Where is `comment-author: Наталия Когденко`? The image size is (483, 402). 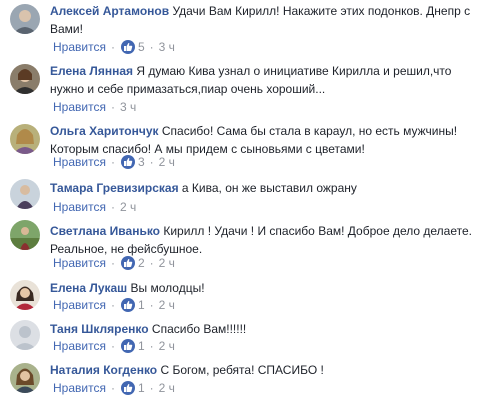 comment-author: Наталия Когденко is located at coordinates (103, 370).